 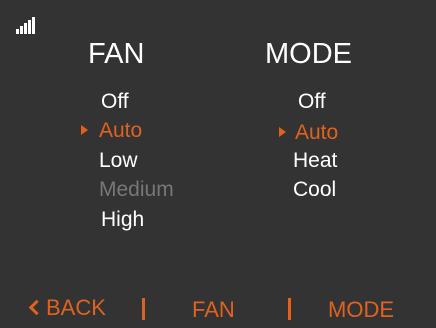 What do you see at coordinates (316, 133) in the screenshot?
I see `mode-option-auto: Auto` at bounding box center [316, 133].